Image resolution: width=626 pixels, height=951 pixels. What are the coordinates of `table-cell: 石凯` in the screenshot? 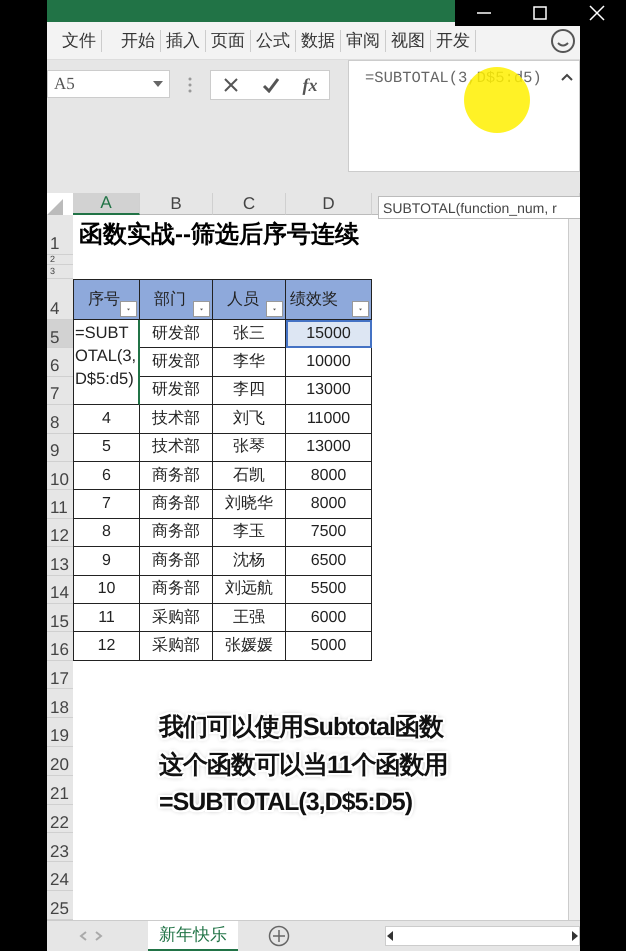 It's located at (249, 476).